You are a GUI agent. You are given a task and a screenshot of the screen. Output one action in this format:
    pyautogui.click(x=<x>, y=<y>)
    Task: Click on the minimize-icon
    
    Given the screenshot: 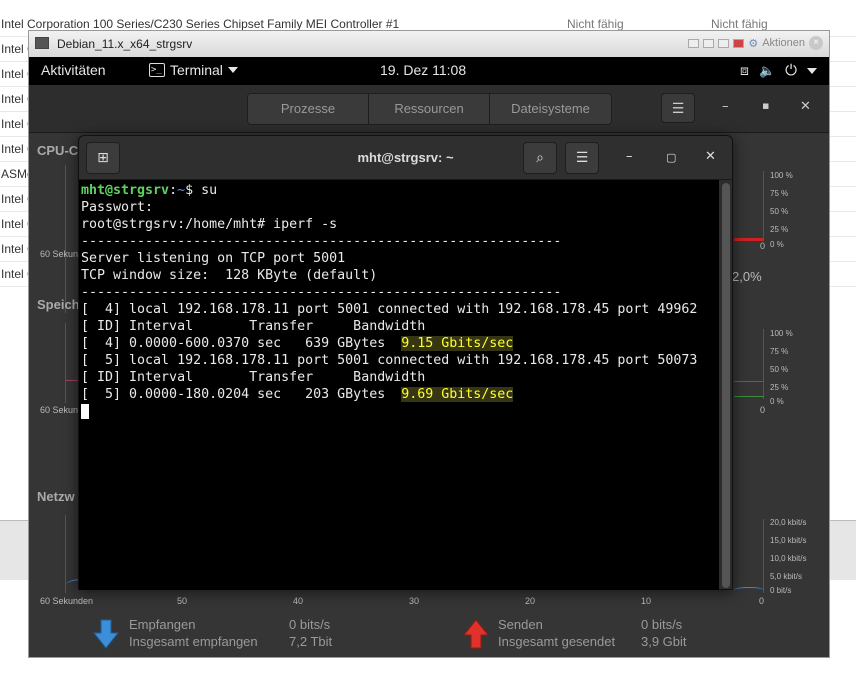 What is the action you would take?
    pyautogui.click(x=694, y=43)
    